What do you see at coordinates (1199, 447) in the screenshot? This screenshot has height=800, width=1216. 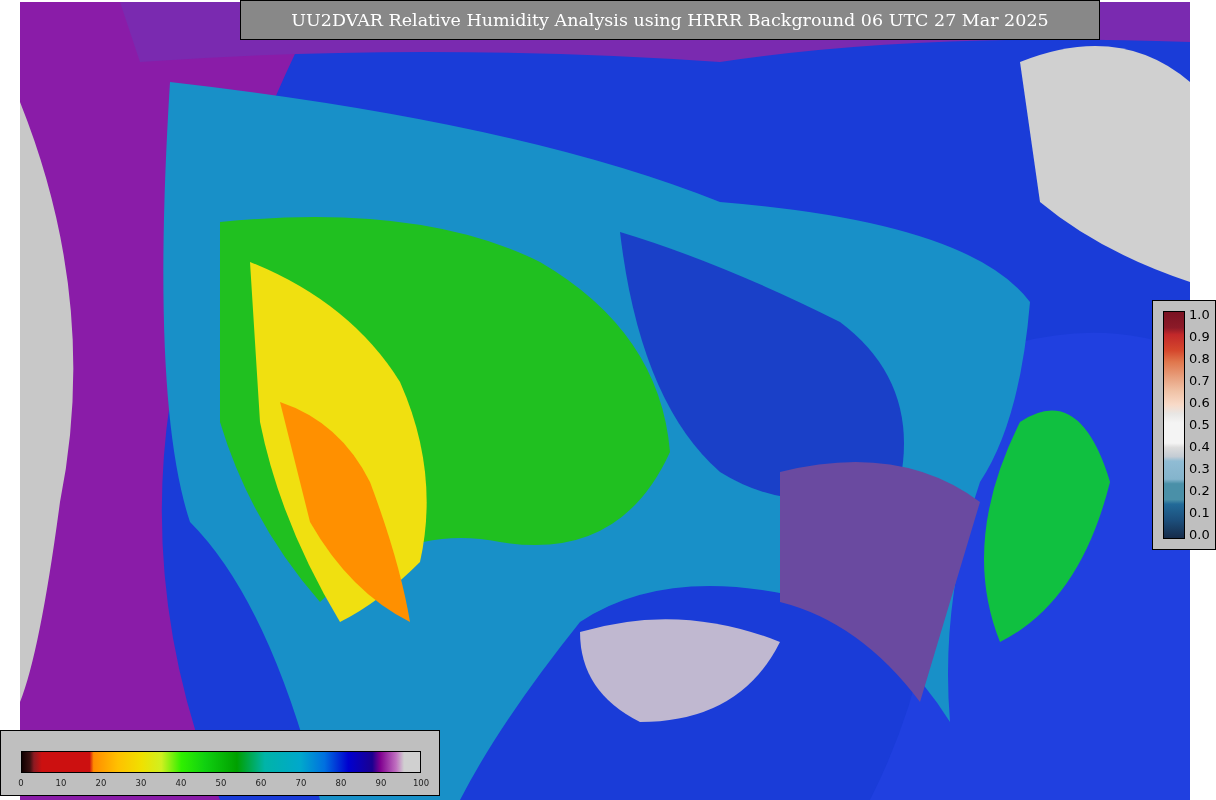 I see `scale-label: 0.4` at bounding box center [1199, 447].